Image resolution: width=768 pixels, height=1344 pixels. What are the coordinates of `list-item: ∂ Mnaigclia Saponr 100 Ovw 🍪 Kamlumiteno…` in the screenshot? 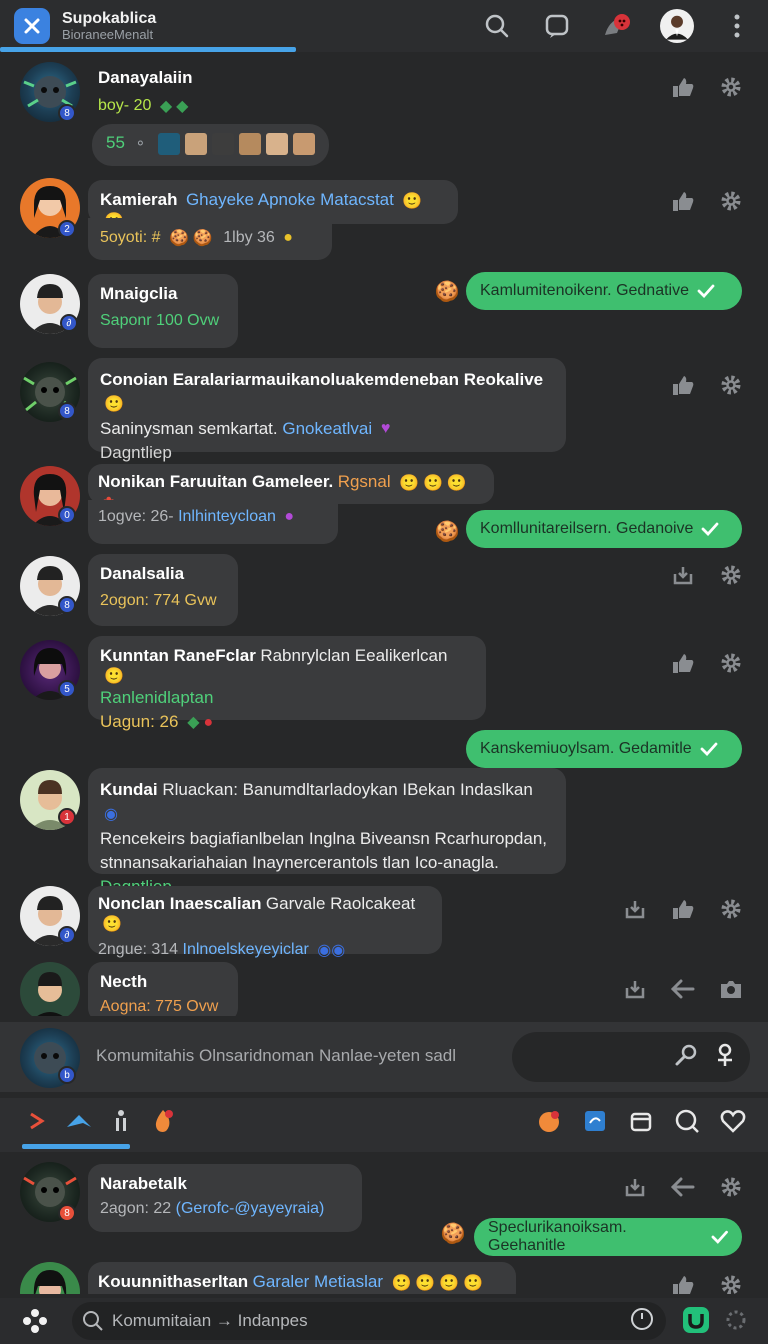 It's located at (384, 312).